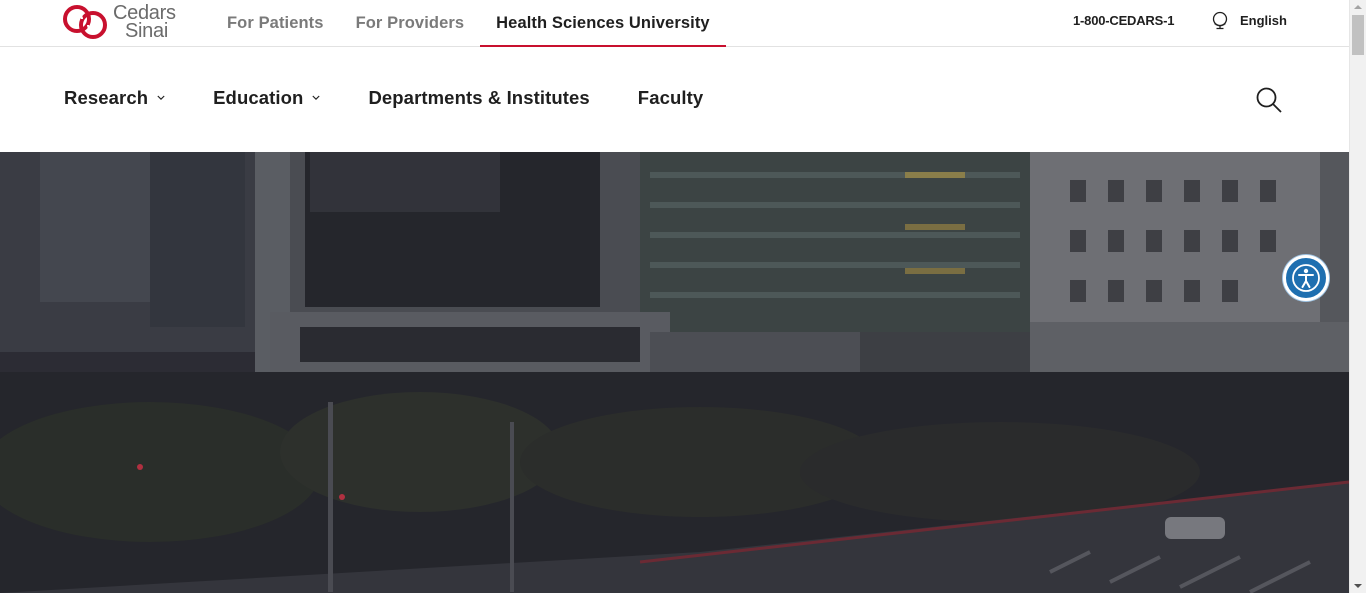 This screenshot has width=1366, height=593. Describe the element at coordinates (146, 31) in the screenshot. I see `logo-line2: Sinai` at that location.